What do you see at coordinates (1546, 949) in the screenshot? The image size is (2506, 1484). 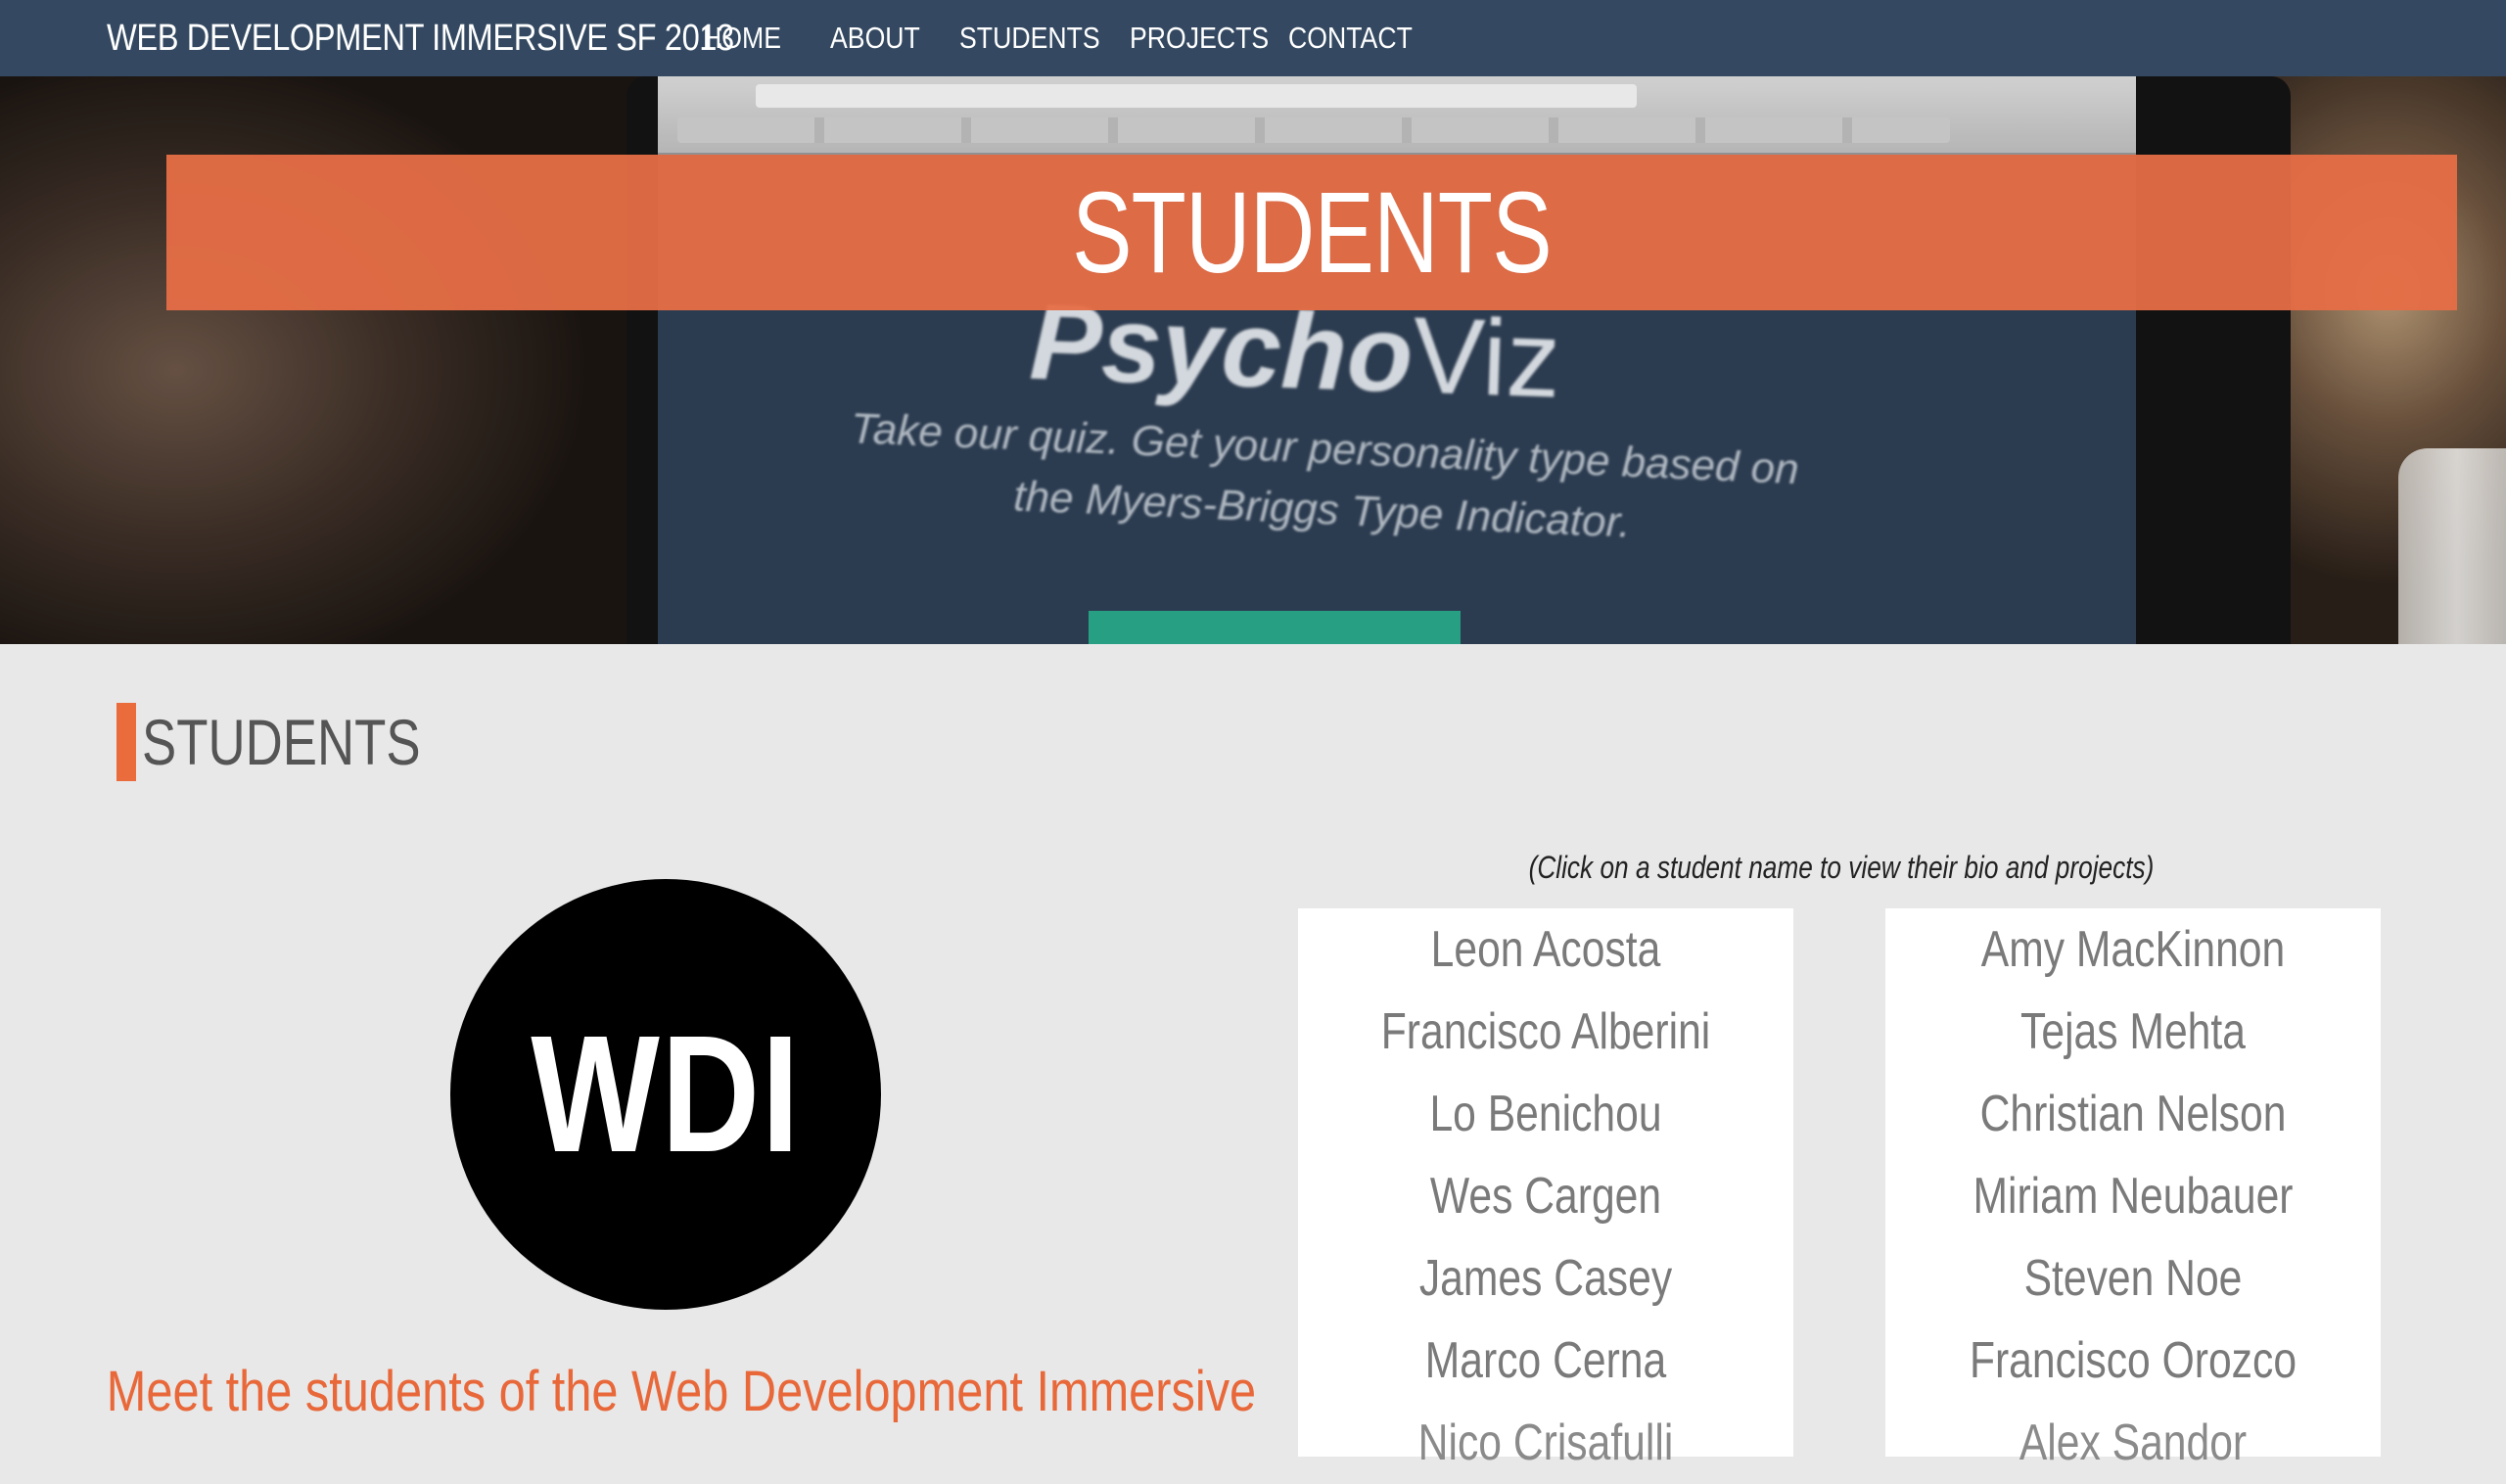 I see `student-link: Leon Acosta` at bounding box center [1546, 949].